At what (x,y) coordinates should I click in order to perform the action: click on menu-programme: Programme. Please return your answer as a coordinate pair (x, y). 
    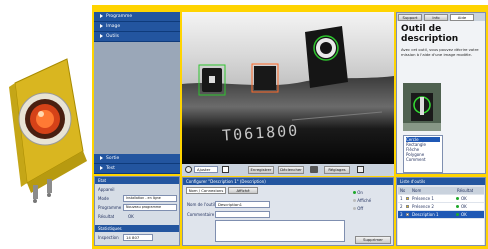
    Looking at the image, I should click on (137, 17).